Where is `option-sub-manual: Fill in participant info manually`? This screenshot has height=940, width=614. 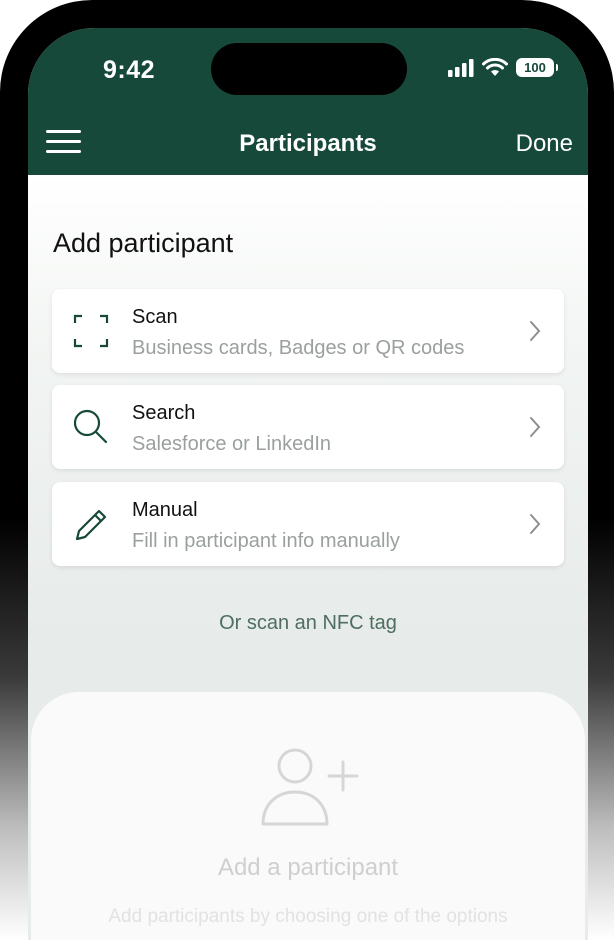 option-sub-manual: Fill in participant info manually is located at coordinates (266, 541).